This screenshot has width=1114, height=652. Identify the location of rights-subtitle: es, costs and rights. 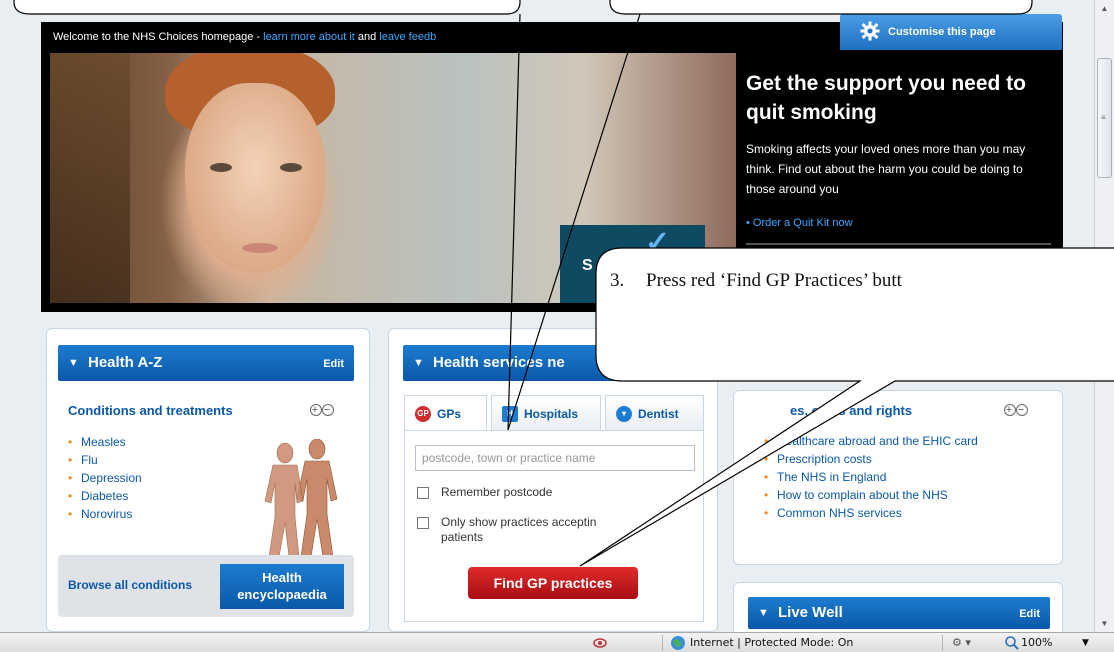
(851, 410).